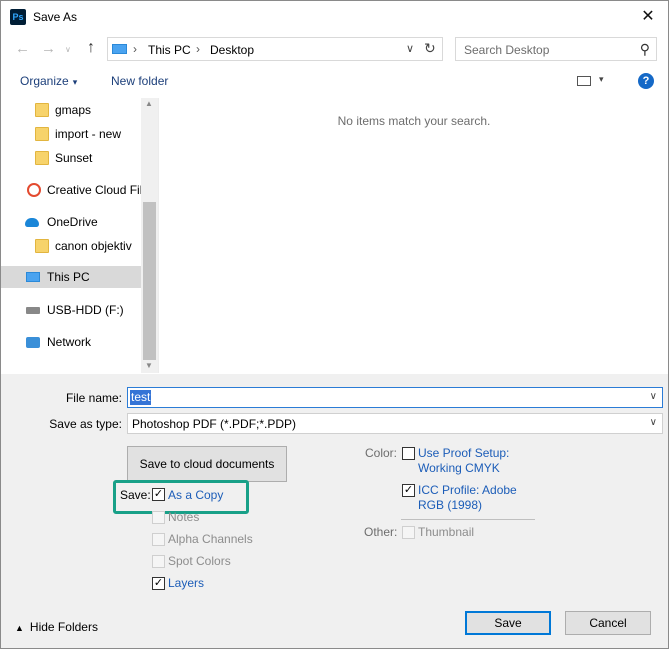  What do you see at coordinates (68, 49) in the screenshot?
I see `recent-locations-chevron-icon: ∨` at bounding box center [68, 49].